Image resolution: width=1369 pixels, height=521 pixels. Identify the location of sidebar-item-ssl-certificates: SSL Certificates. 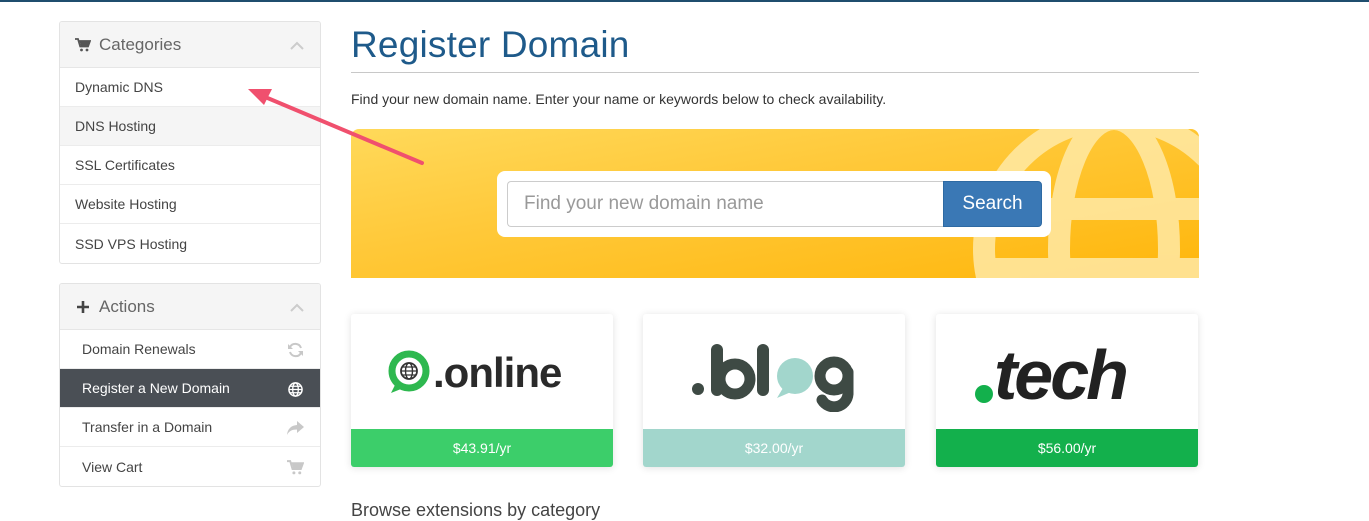
(190, 165).